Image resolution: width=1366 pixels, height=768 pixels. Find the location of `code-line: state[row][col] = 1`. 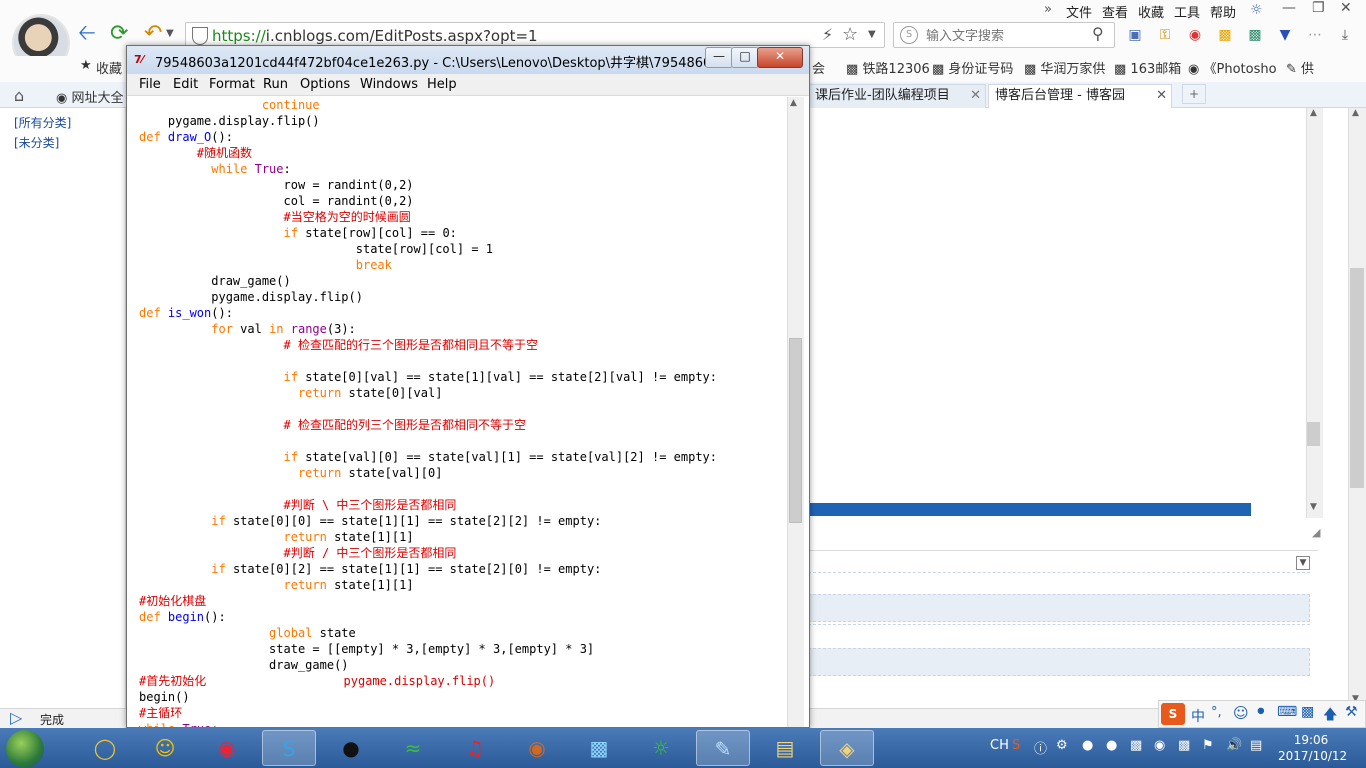

code-line: state[row][col] = 1 is located at coordinates (463, 249).